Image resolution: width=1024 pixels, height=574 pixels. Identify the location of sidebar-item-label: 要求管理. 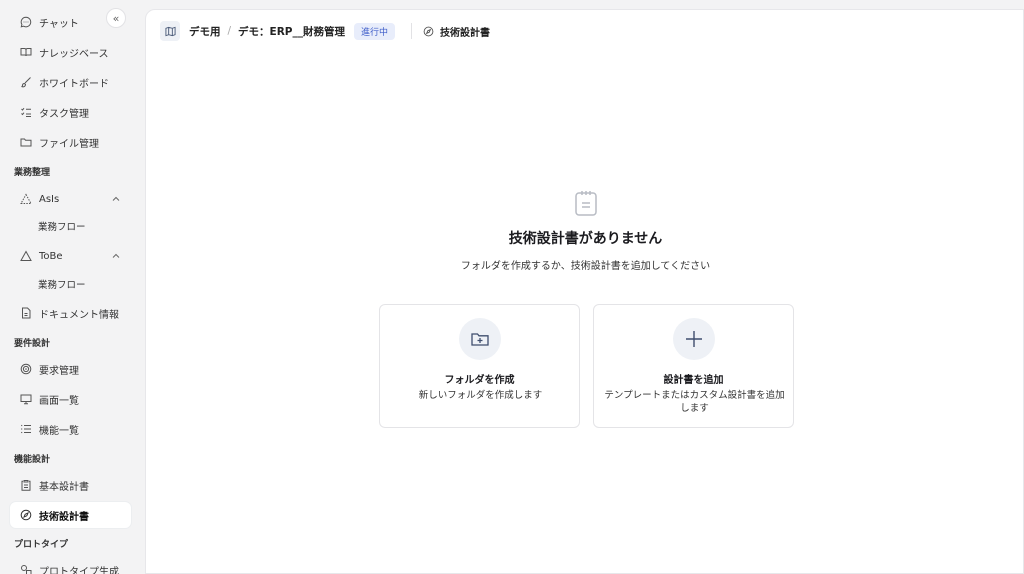
(59, 371).